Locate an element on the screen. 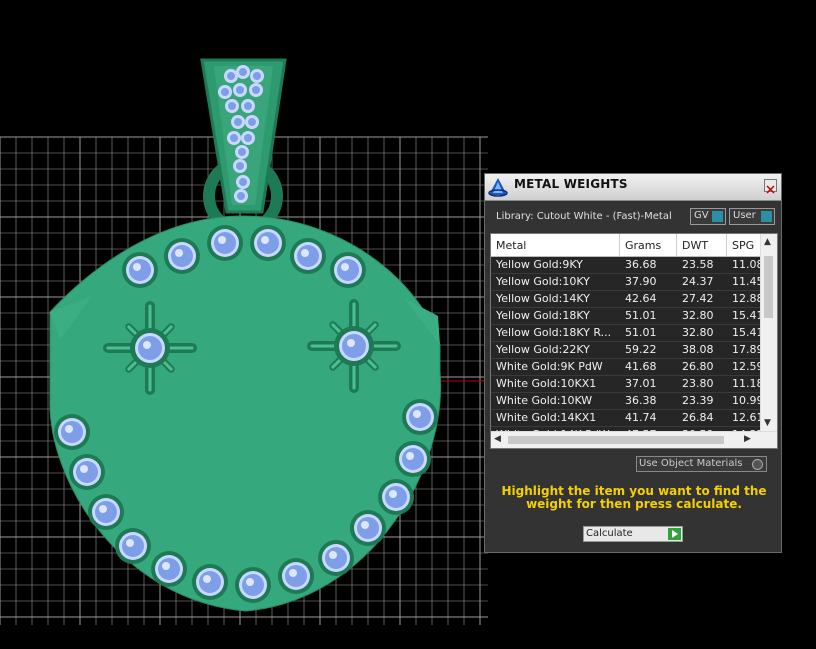  column-header-grams: Grams is located at coordinates (643, 245).